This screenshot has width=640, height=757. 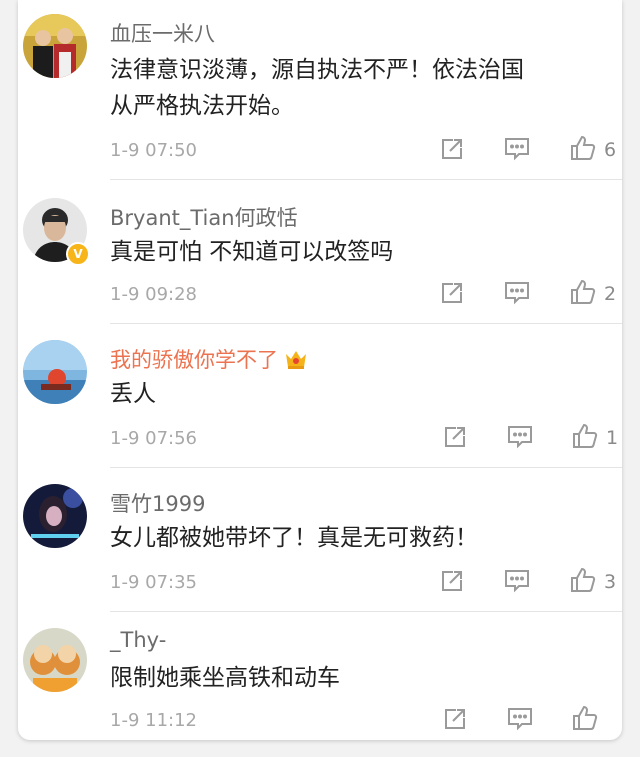 I want to click on like-count: 6, so click(x=610, y=150).